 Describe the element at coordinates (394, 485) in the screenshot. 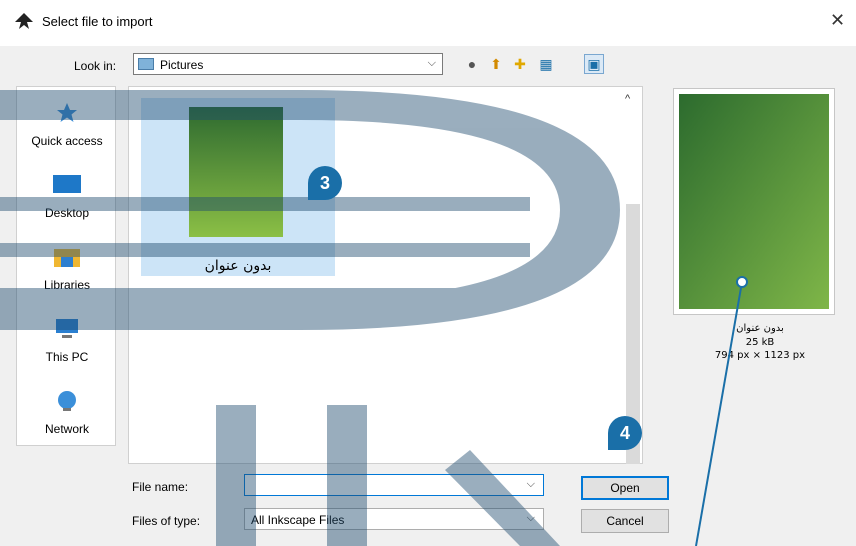

I see `file-name-field: ⌵` at that location.